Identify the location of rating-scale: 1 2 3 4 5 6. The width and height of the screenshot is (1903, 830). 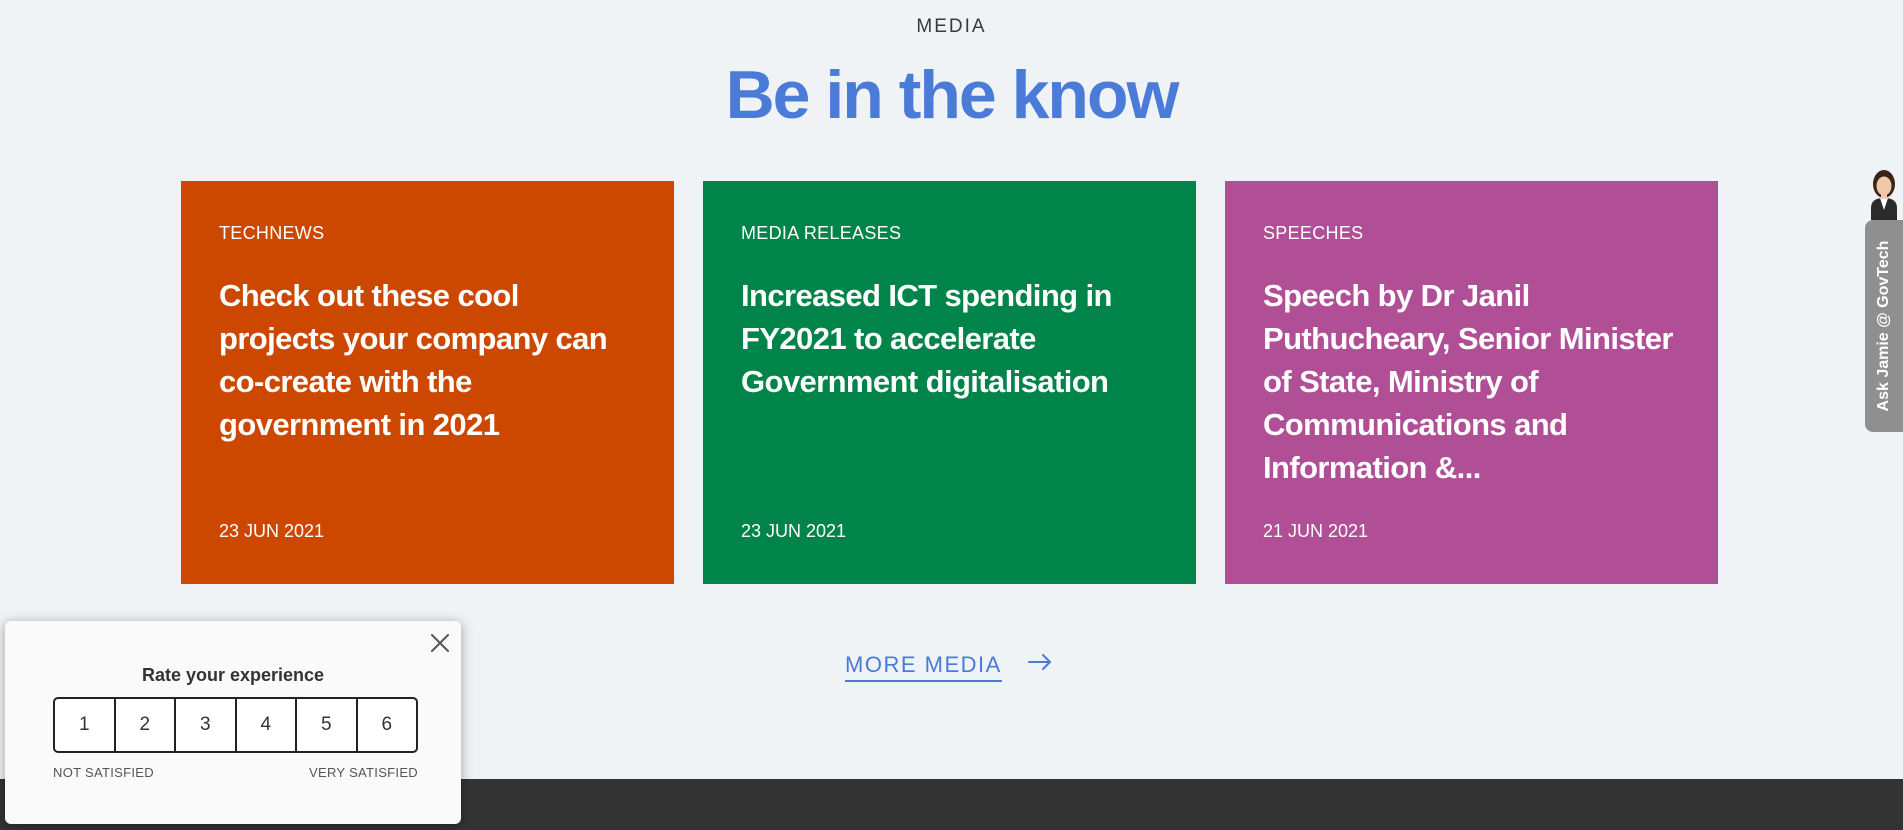
(235, 725).